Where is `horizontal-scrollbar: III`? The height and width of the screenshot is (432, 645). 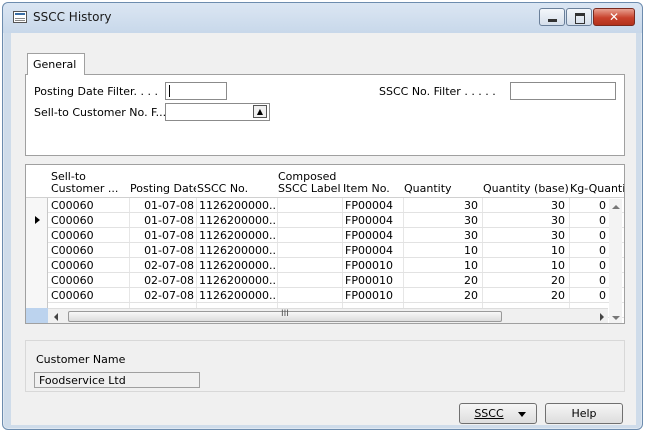 horizontal-scrollbar: III is located at coordinates (328, 315).